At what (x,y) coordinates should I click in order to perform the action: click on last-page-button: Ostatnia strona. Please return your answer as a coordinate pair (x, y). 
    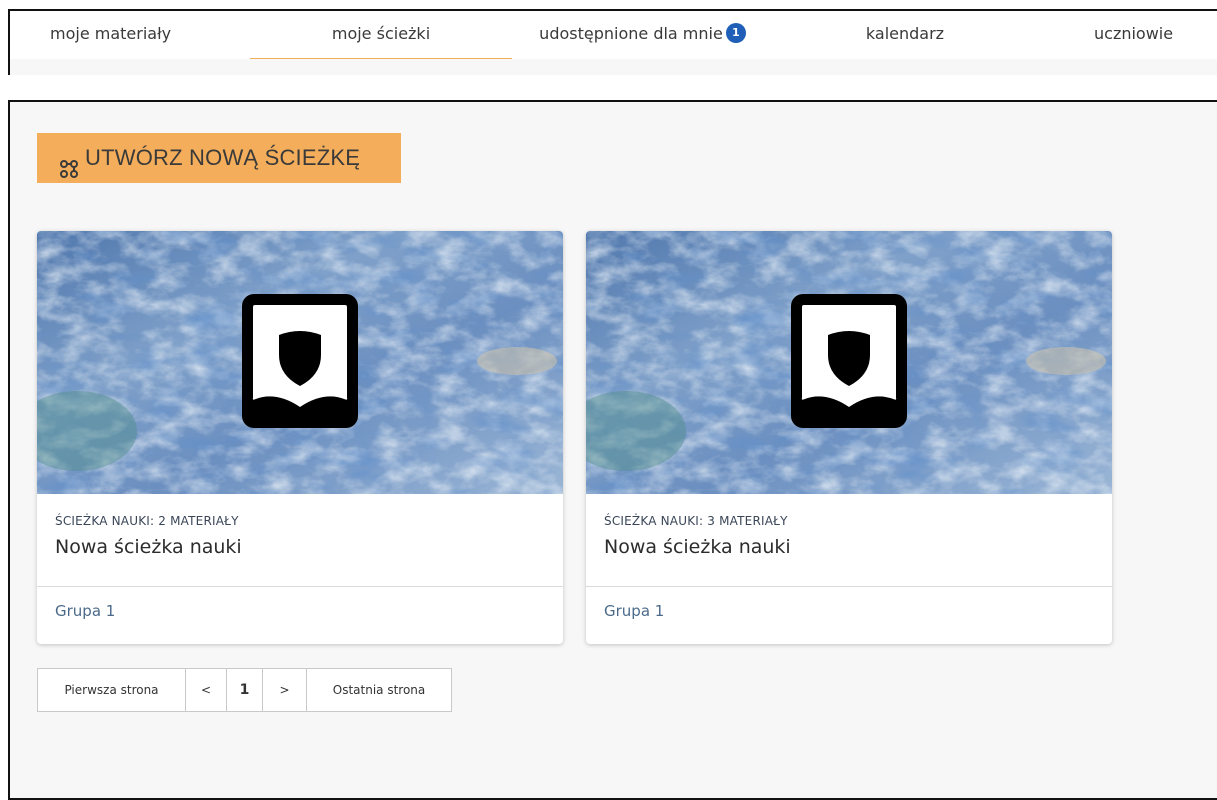
    Looking at the image, I should click on (379, 690).